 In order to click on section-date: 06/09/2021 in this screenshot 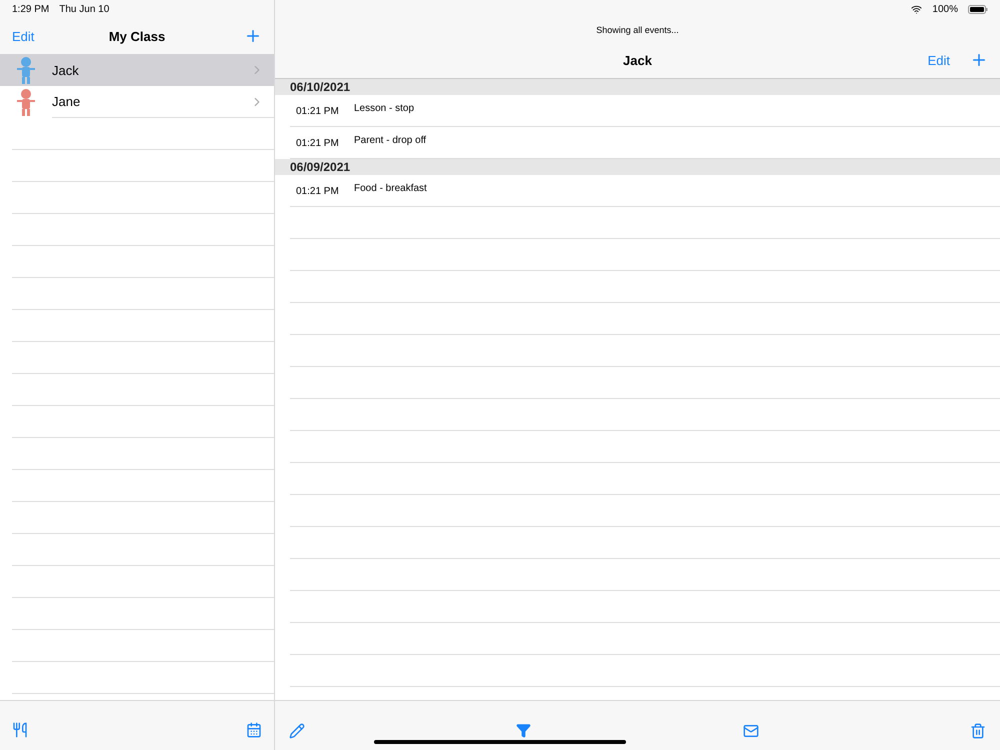, I will do `click(320, 167)`.